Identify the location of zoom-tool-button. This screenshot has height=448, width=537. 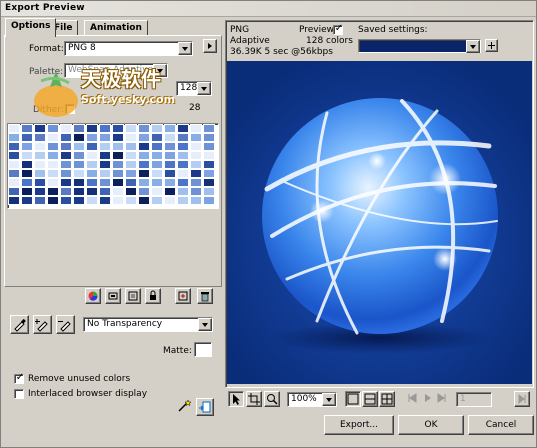
(272, 399).